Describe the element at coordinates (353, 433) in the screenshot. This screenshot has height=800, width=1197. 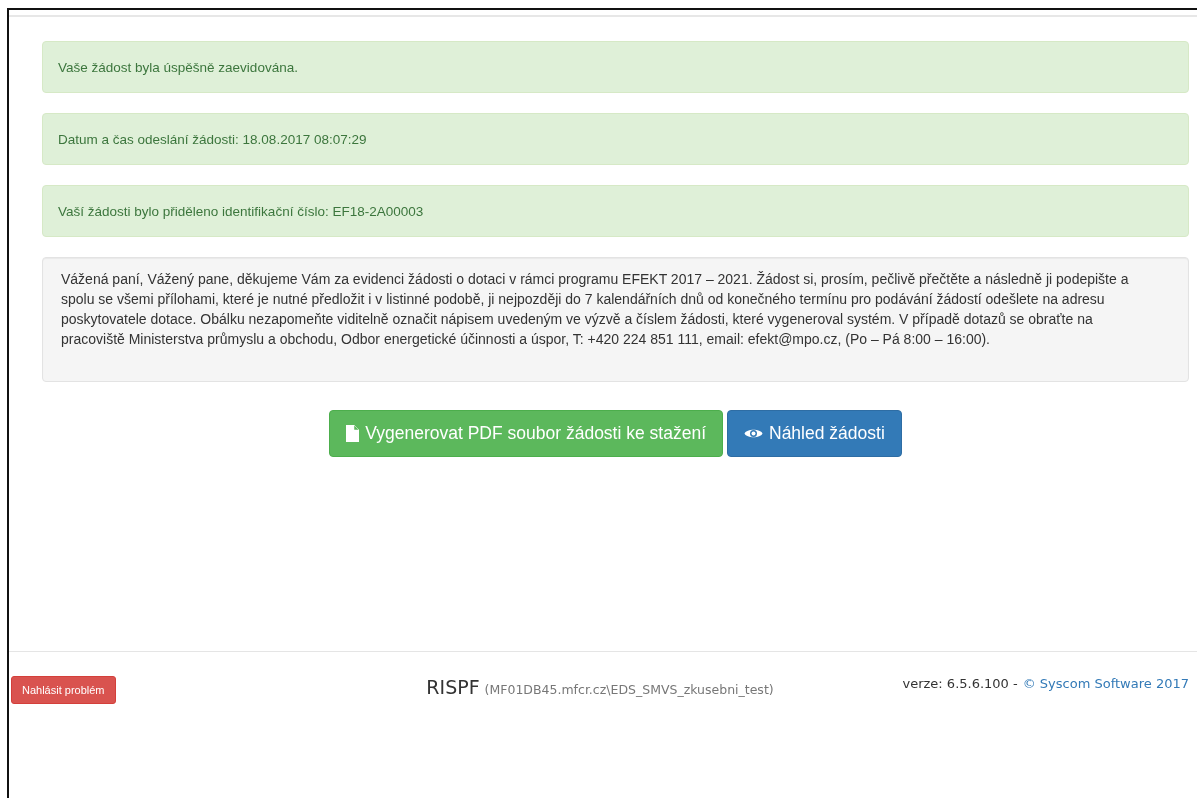
I see `file-icon` at that location.